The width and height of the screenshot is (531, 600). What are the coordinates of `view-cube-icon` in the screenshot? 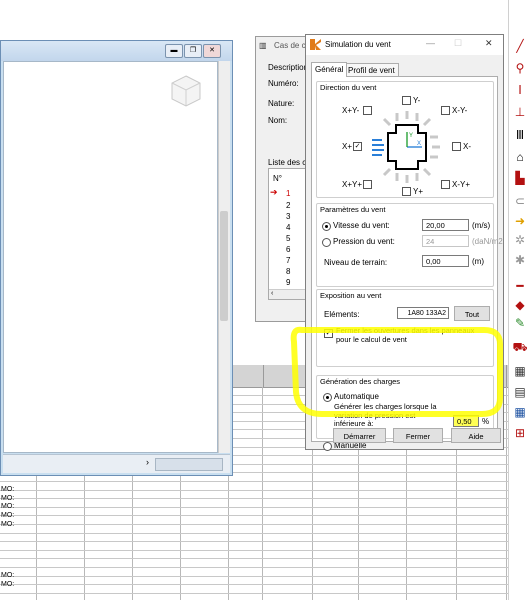 It's located at (186, 91).